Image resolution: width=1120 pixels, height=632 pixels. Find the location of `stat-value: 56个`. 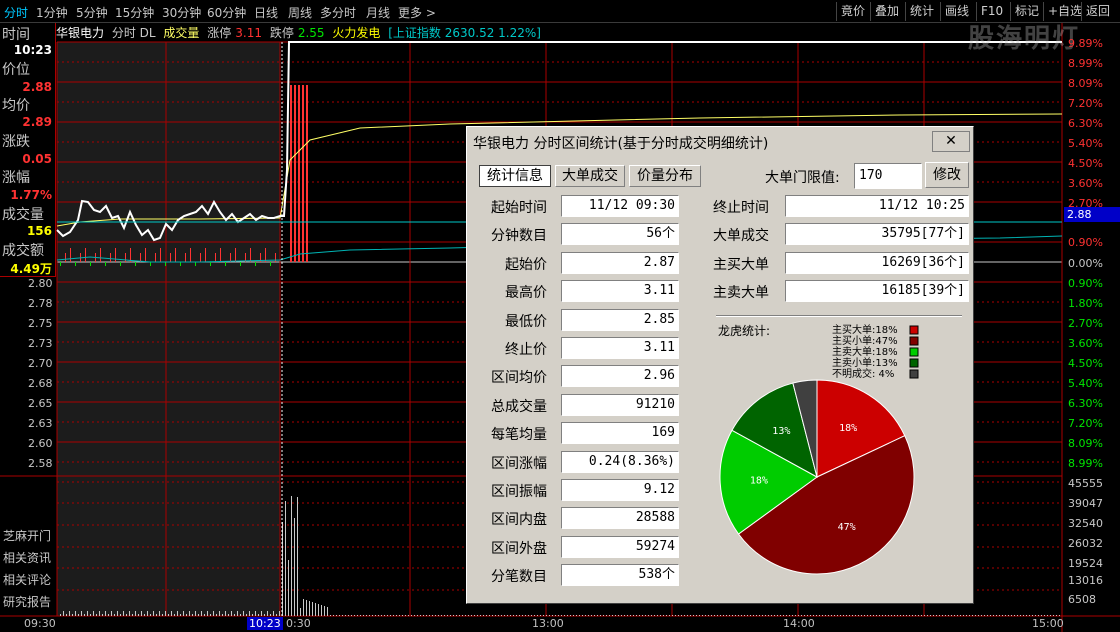

stat-value: 56个 is located at coordinates (620, 234).